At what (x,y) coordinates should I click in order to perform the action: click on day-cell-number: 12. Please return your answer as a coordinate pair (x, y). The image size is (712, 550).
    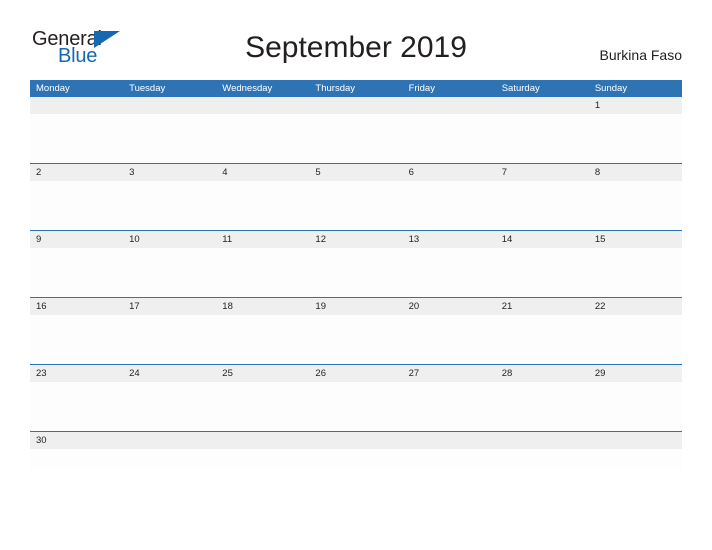
    Looking at the image, I should click on (355, 239).